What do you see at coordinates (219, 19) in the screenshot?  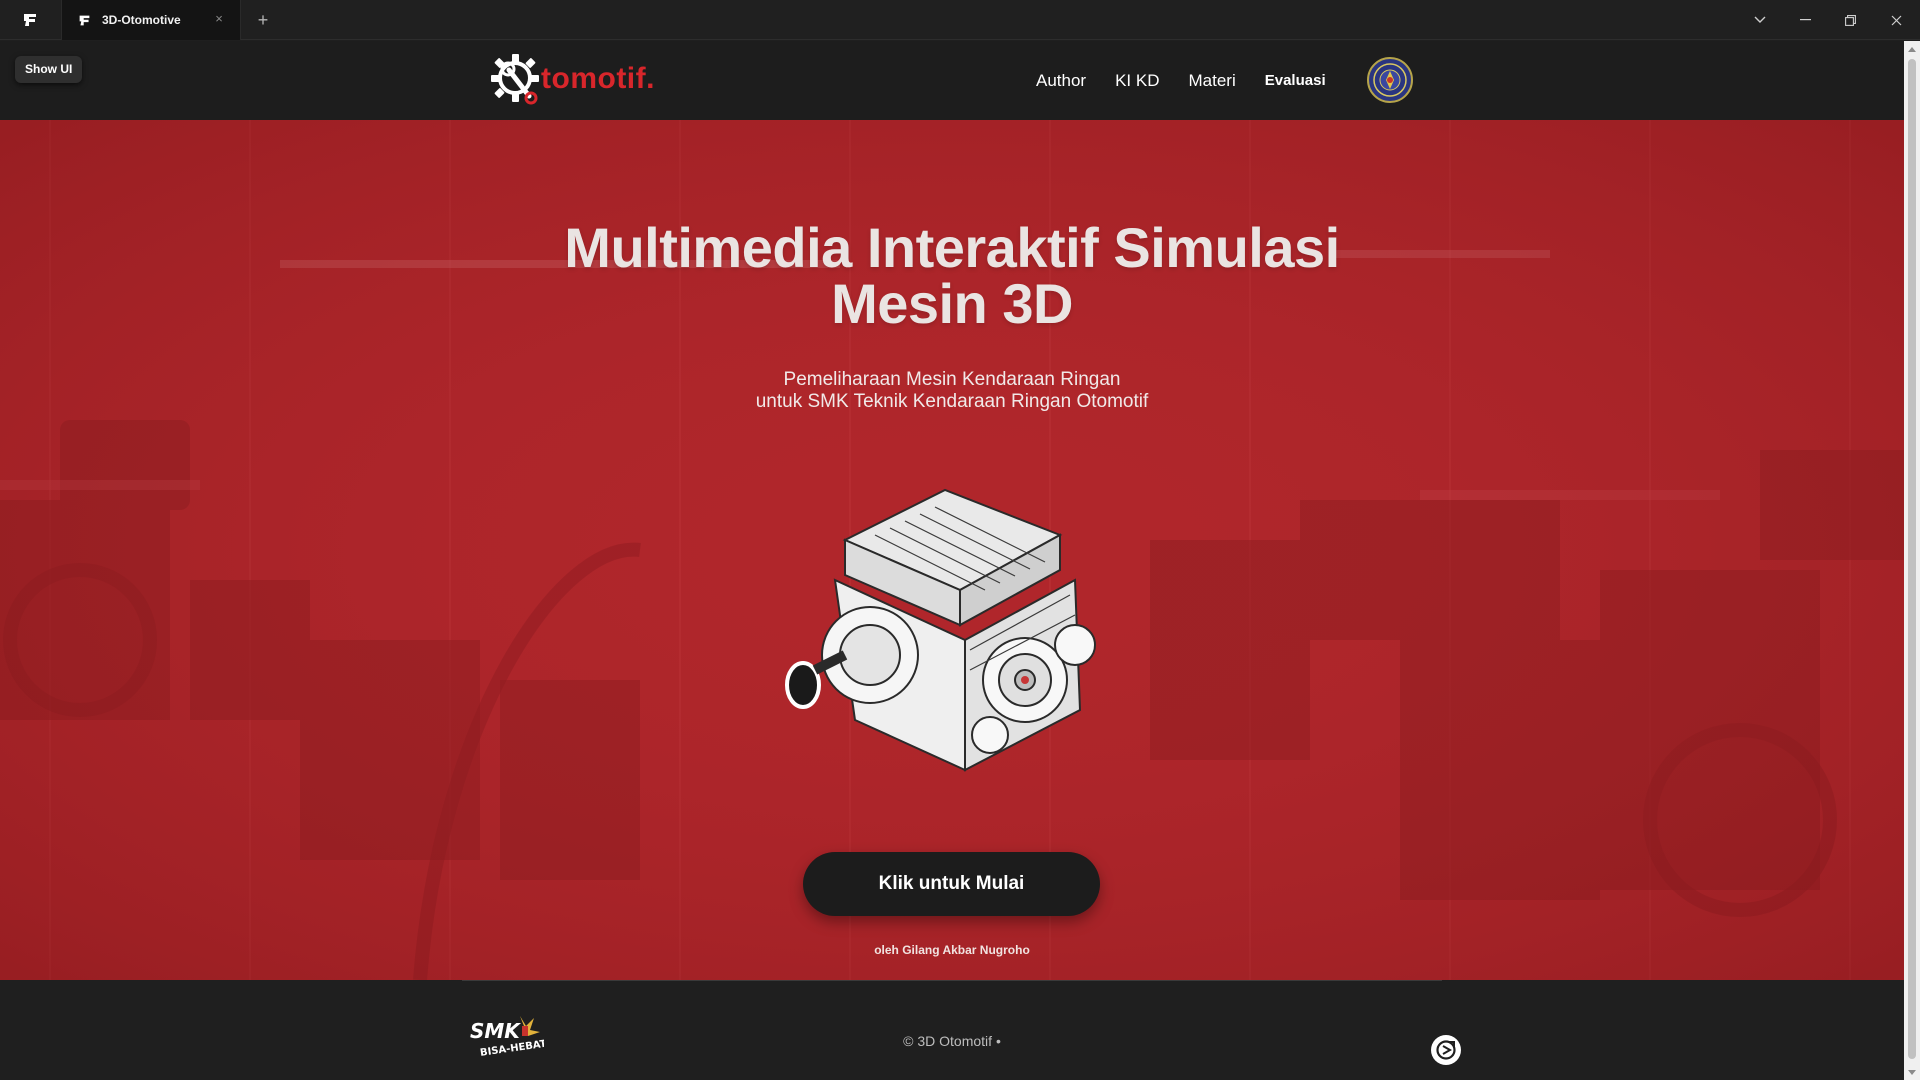 I see `tab-close-icon: ×` at bounding box center [219, 19].